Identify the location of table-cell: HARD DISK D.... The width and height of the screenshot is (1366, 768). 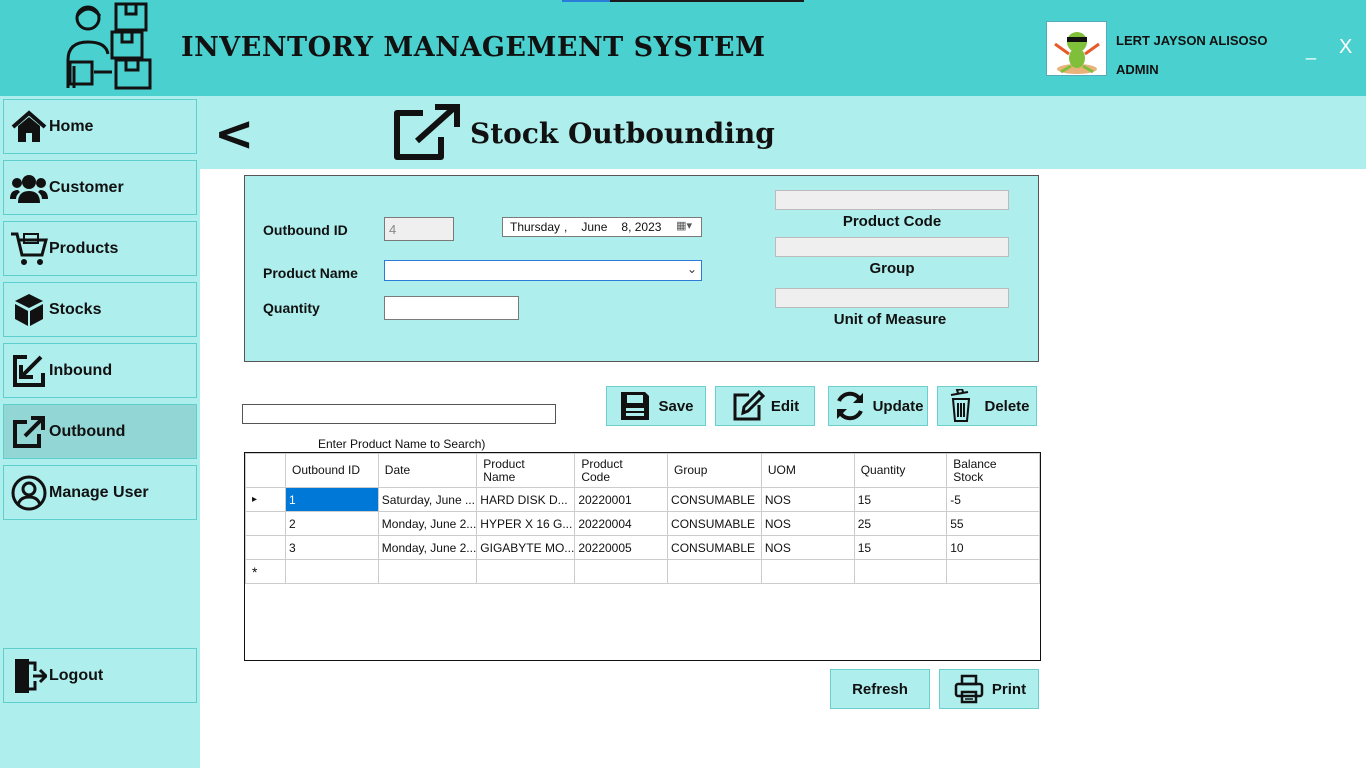
(526, 499).